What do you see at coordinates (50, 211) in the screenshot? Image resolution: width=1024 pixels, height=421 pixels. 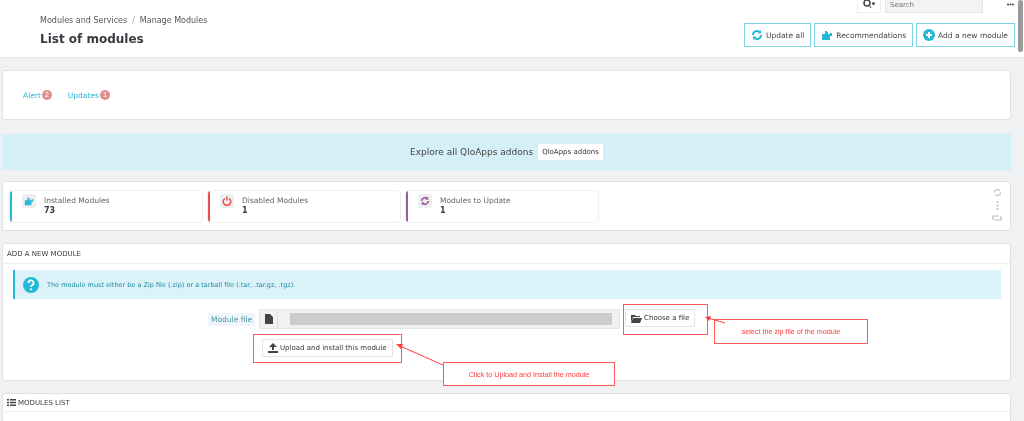 I see `stat-value: 73` at bounding box center [50, 211].